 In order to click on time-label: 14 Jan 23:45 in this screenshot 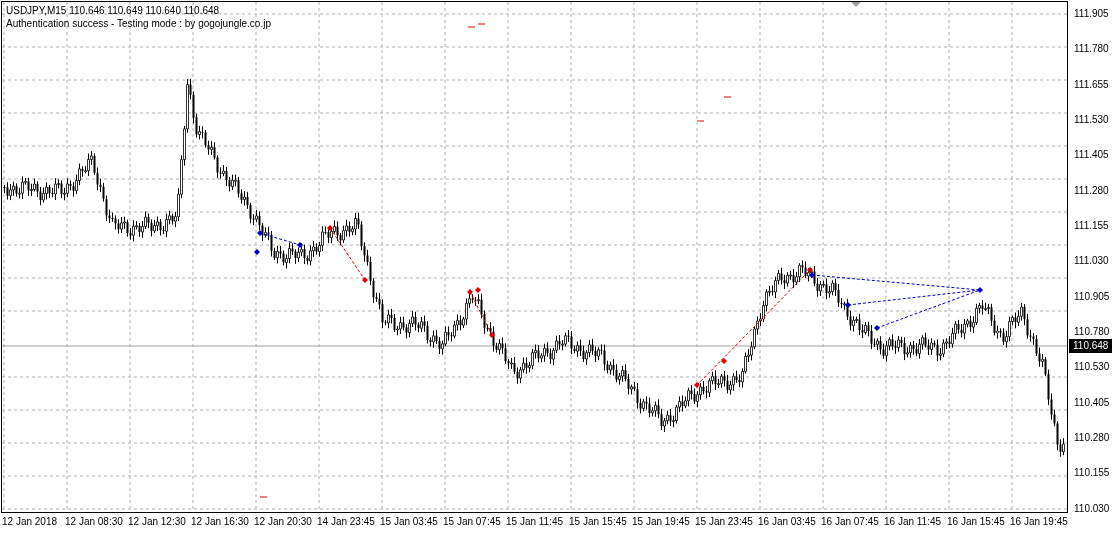, I will do `click(346, 522)`.